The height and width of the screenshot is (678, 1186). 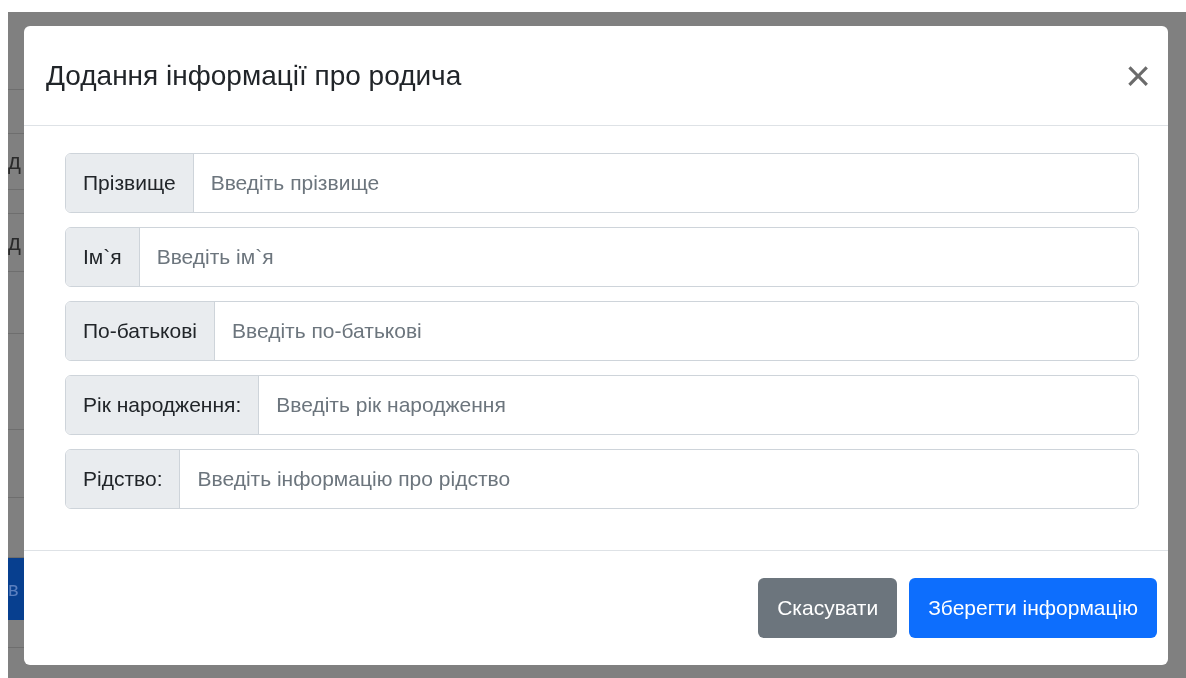 I want to click on input-group: Ім`я Введіть ім`я, so click(x=602, y=257).